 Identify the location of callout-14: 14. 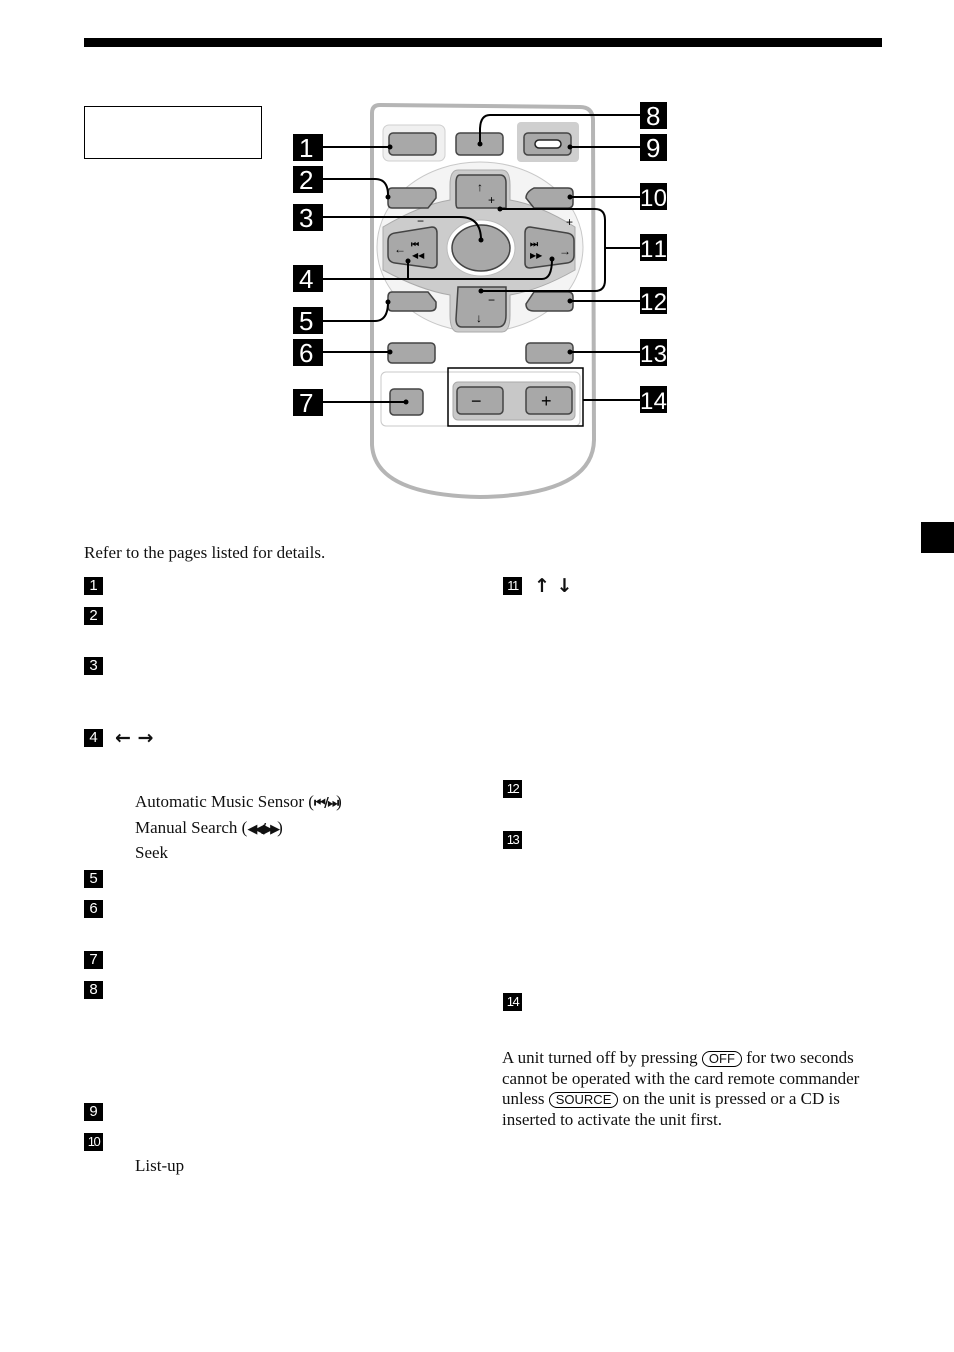
(653, 401).